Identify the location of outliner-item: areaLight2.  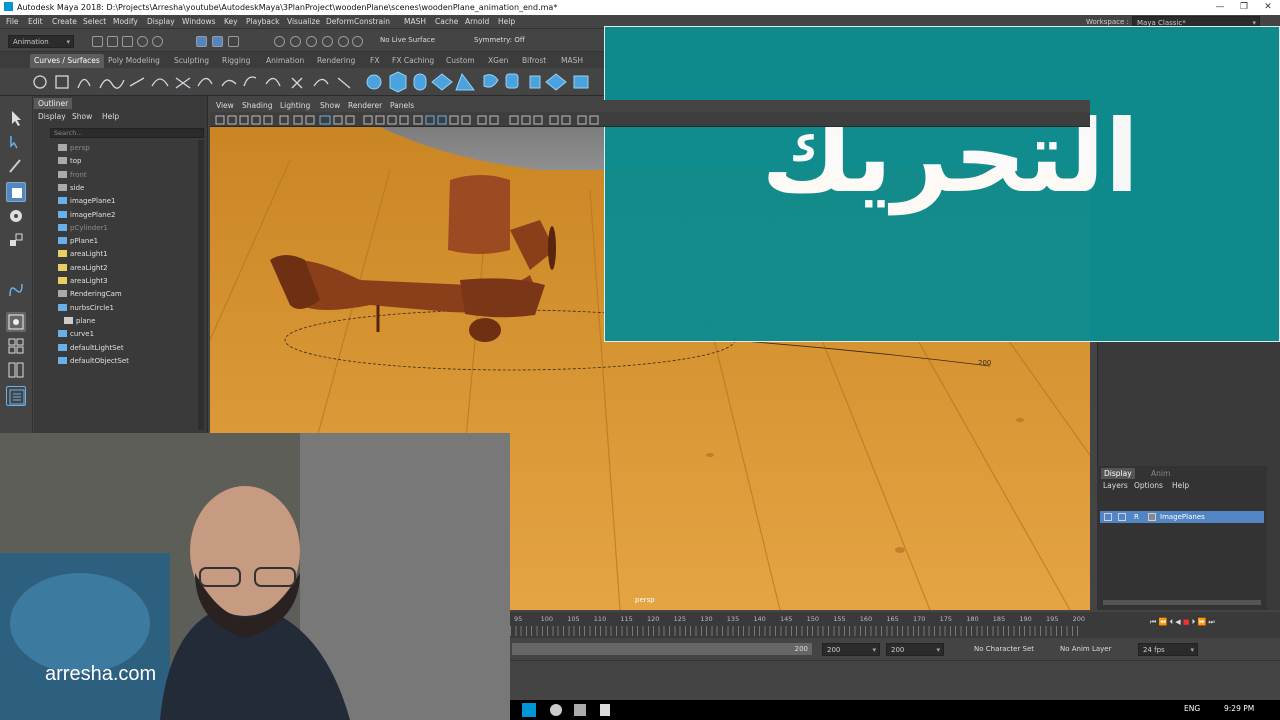
(83, 268).